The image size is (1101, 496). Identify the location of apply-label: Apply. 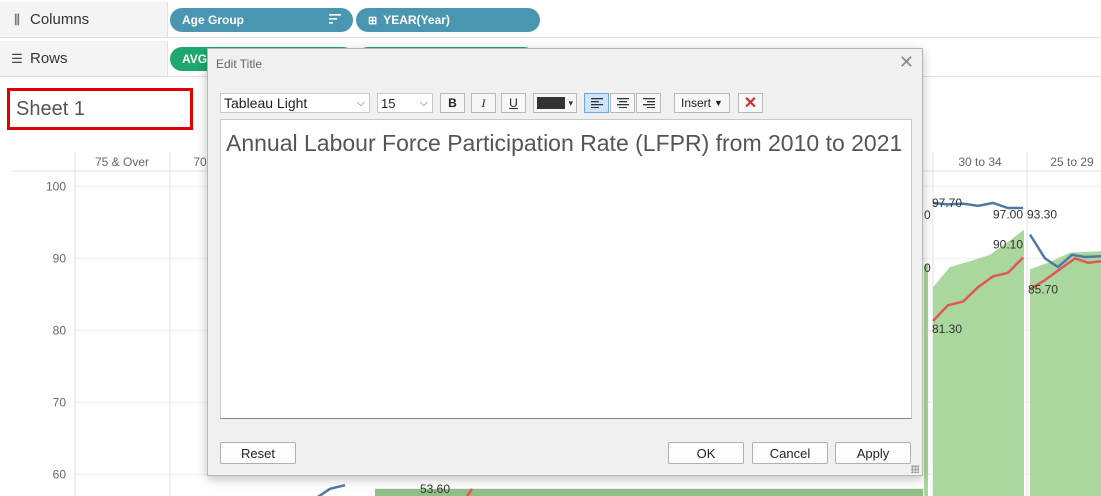
(873, 453).